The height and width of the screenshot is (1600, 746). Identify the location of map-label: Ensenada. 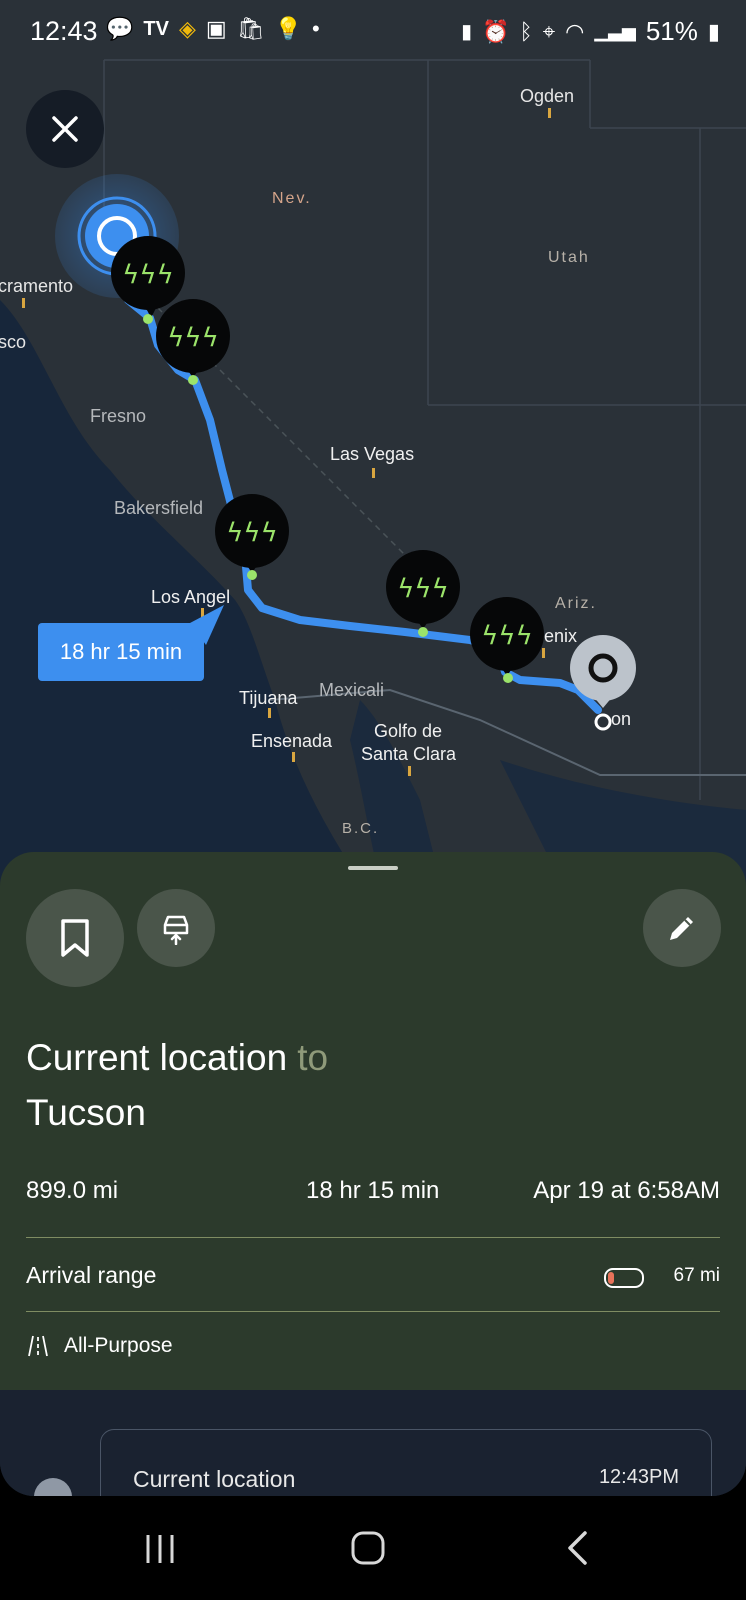
(292, 741).